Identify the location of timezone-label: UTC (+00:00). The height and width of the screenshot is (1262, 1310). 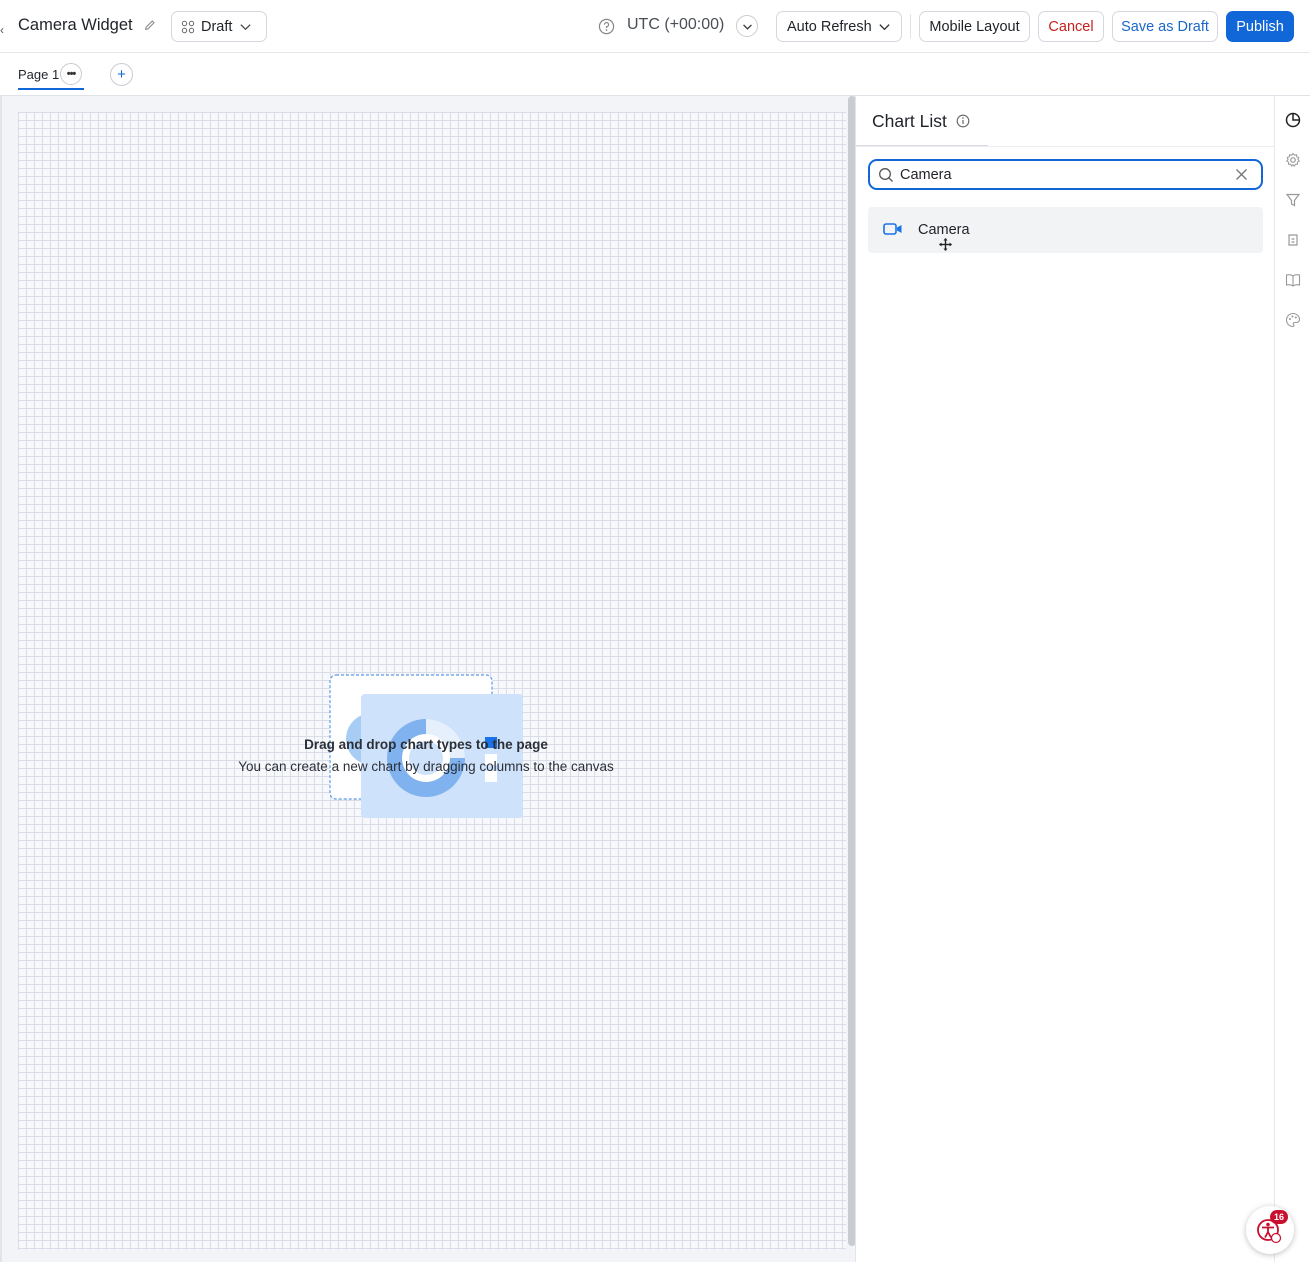
(676, 24).